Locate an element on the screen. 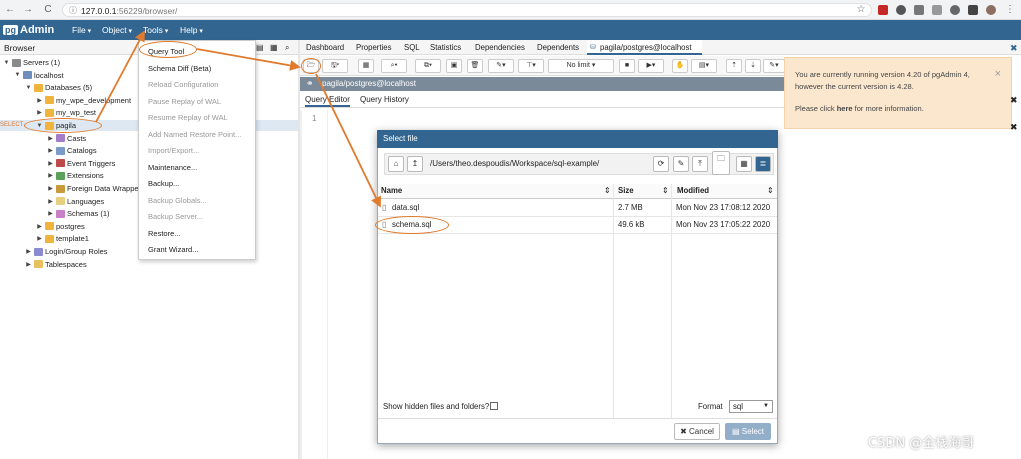  arrow-open-to-file is located at coordinates (348, 140).